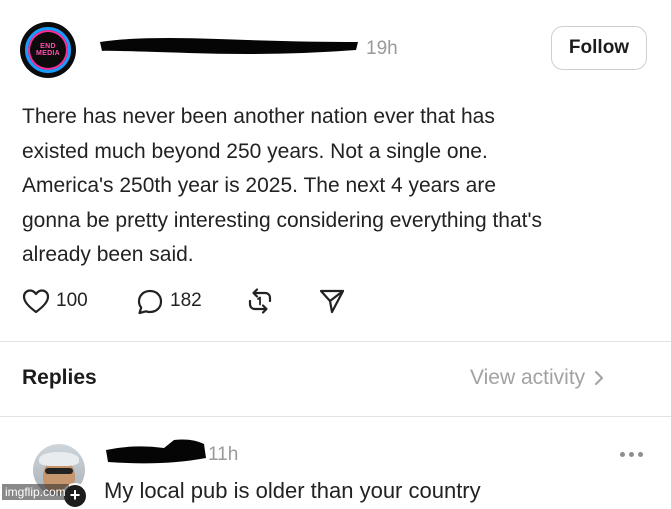 This screenshot has width=671, height=509. I want to click on like-button: 100, so click(55, 301).